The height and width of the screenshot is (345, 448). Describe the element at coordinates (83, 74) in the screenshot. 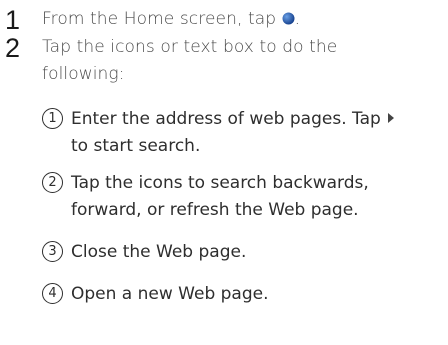

I see `step-2-line2: following:` at that location.